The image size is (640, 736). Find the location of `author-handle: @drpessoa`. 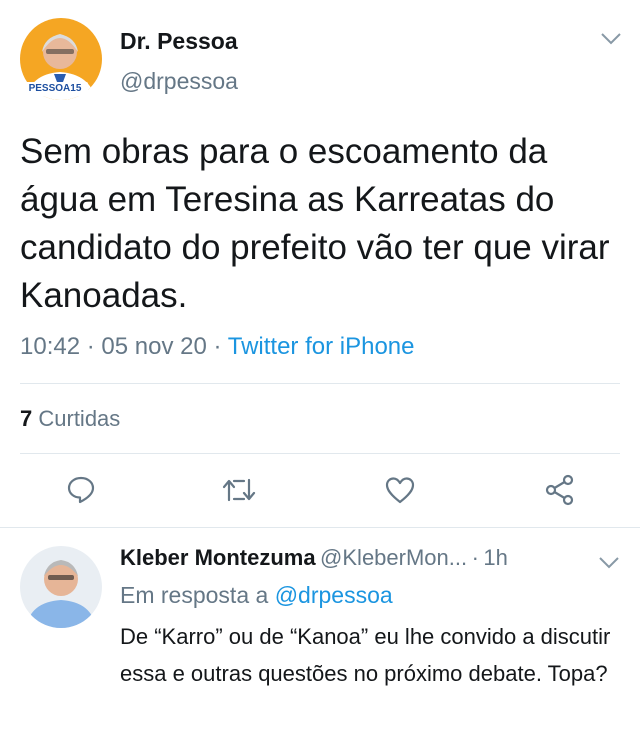

author-handle: @drpessoa is located at coordinates (179, 81).